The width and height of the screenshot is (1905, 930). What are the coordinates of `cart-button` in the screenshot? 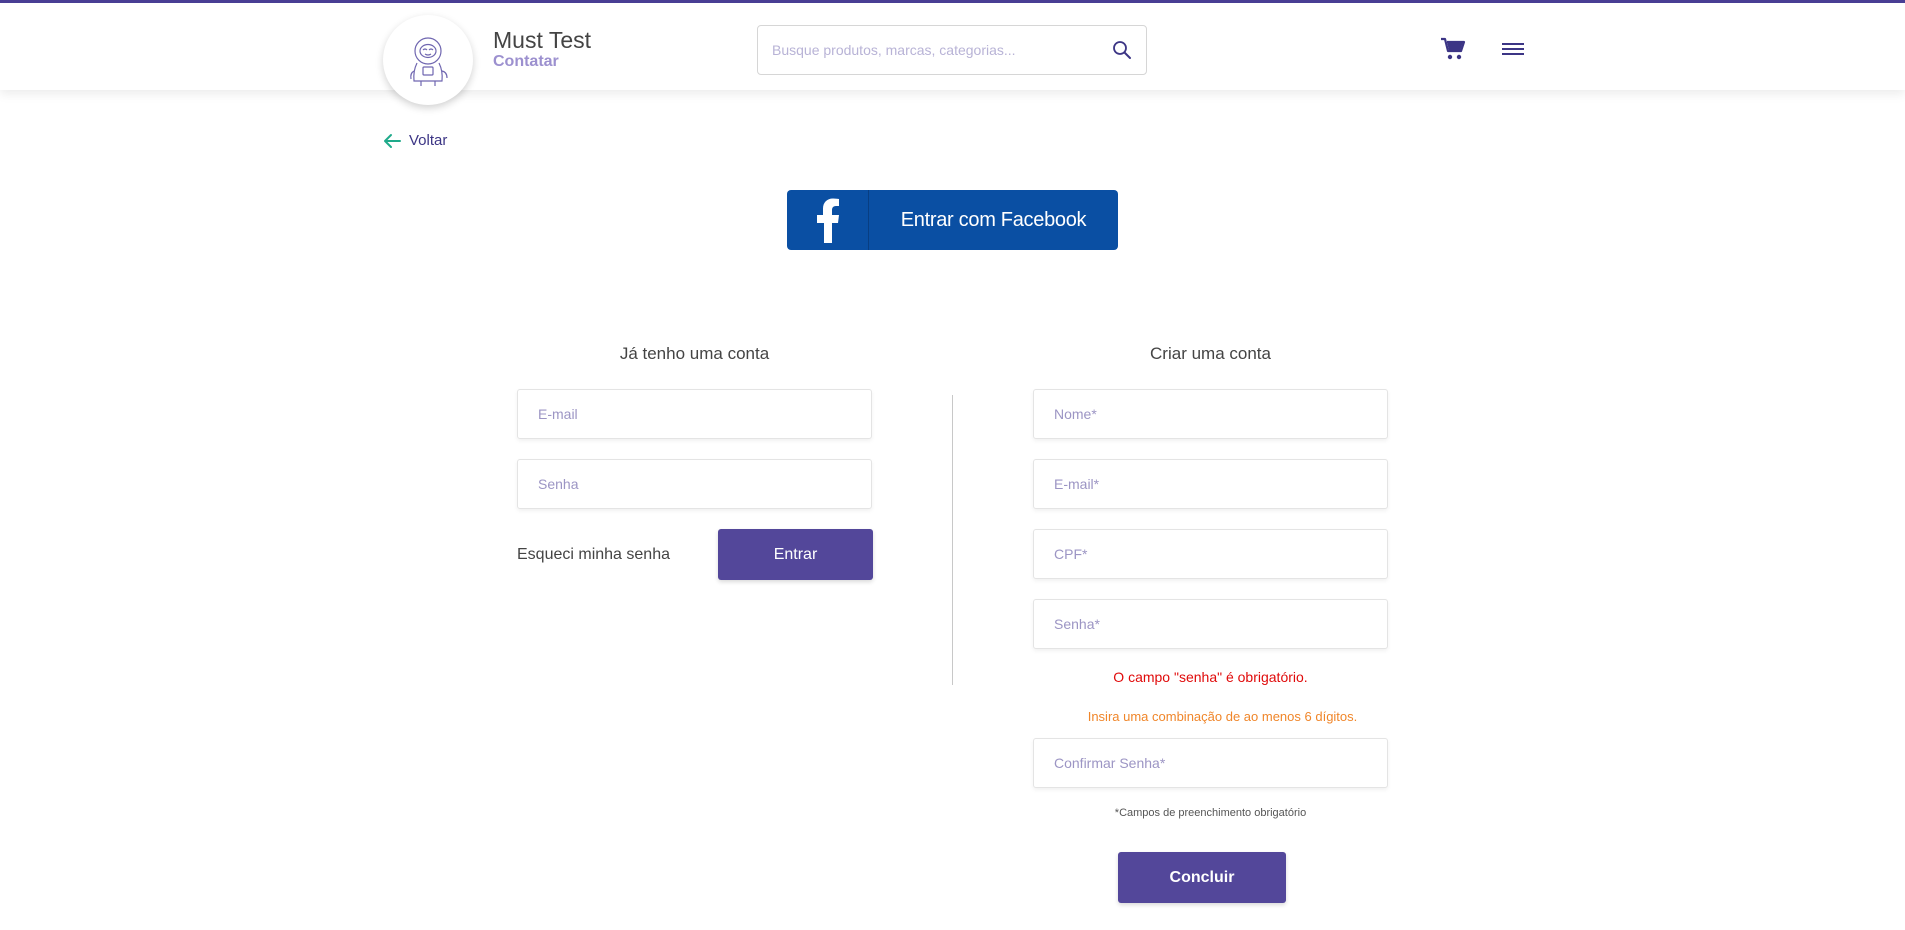 It's located at (1453, 50).